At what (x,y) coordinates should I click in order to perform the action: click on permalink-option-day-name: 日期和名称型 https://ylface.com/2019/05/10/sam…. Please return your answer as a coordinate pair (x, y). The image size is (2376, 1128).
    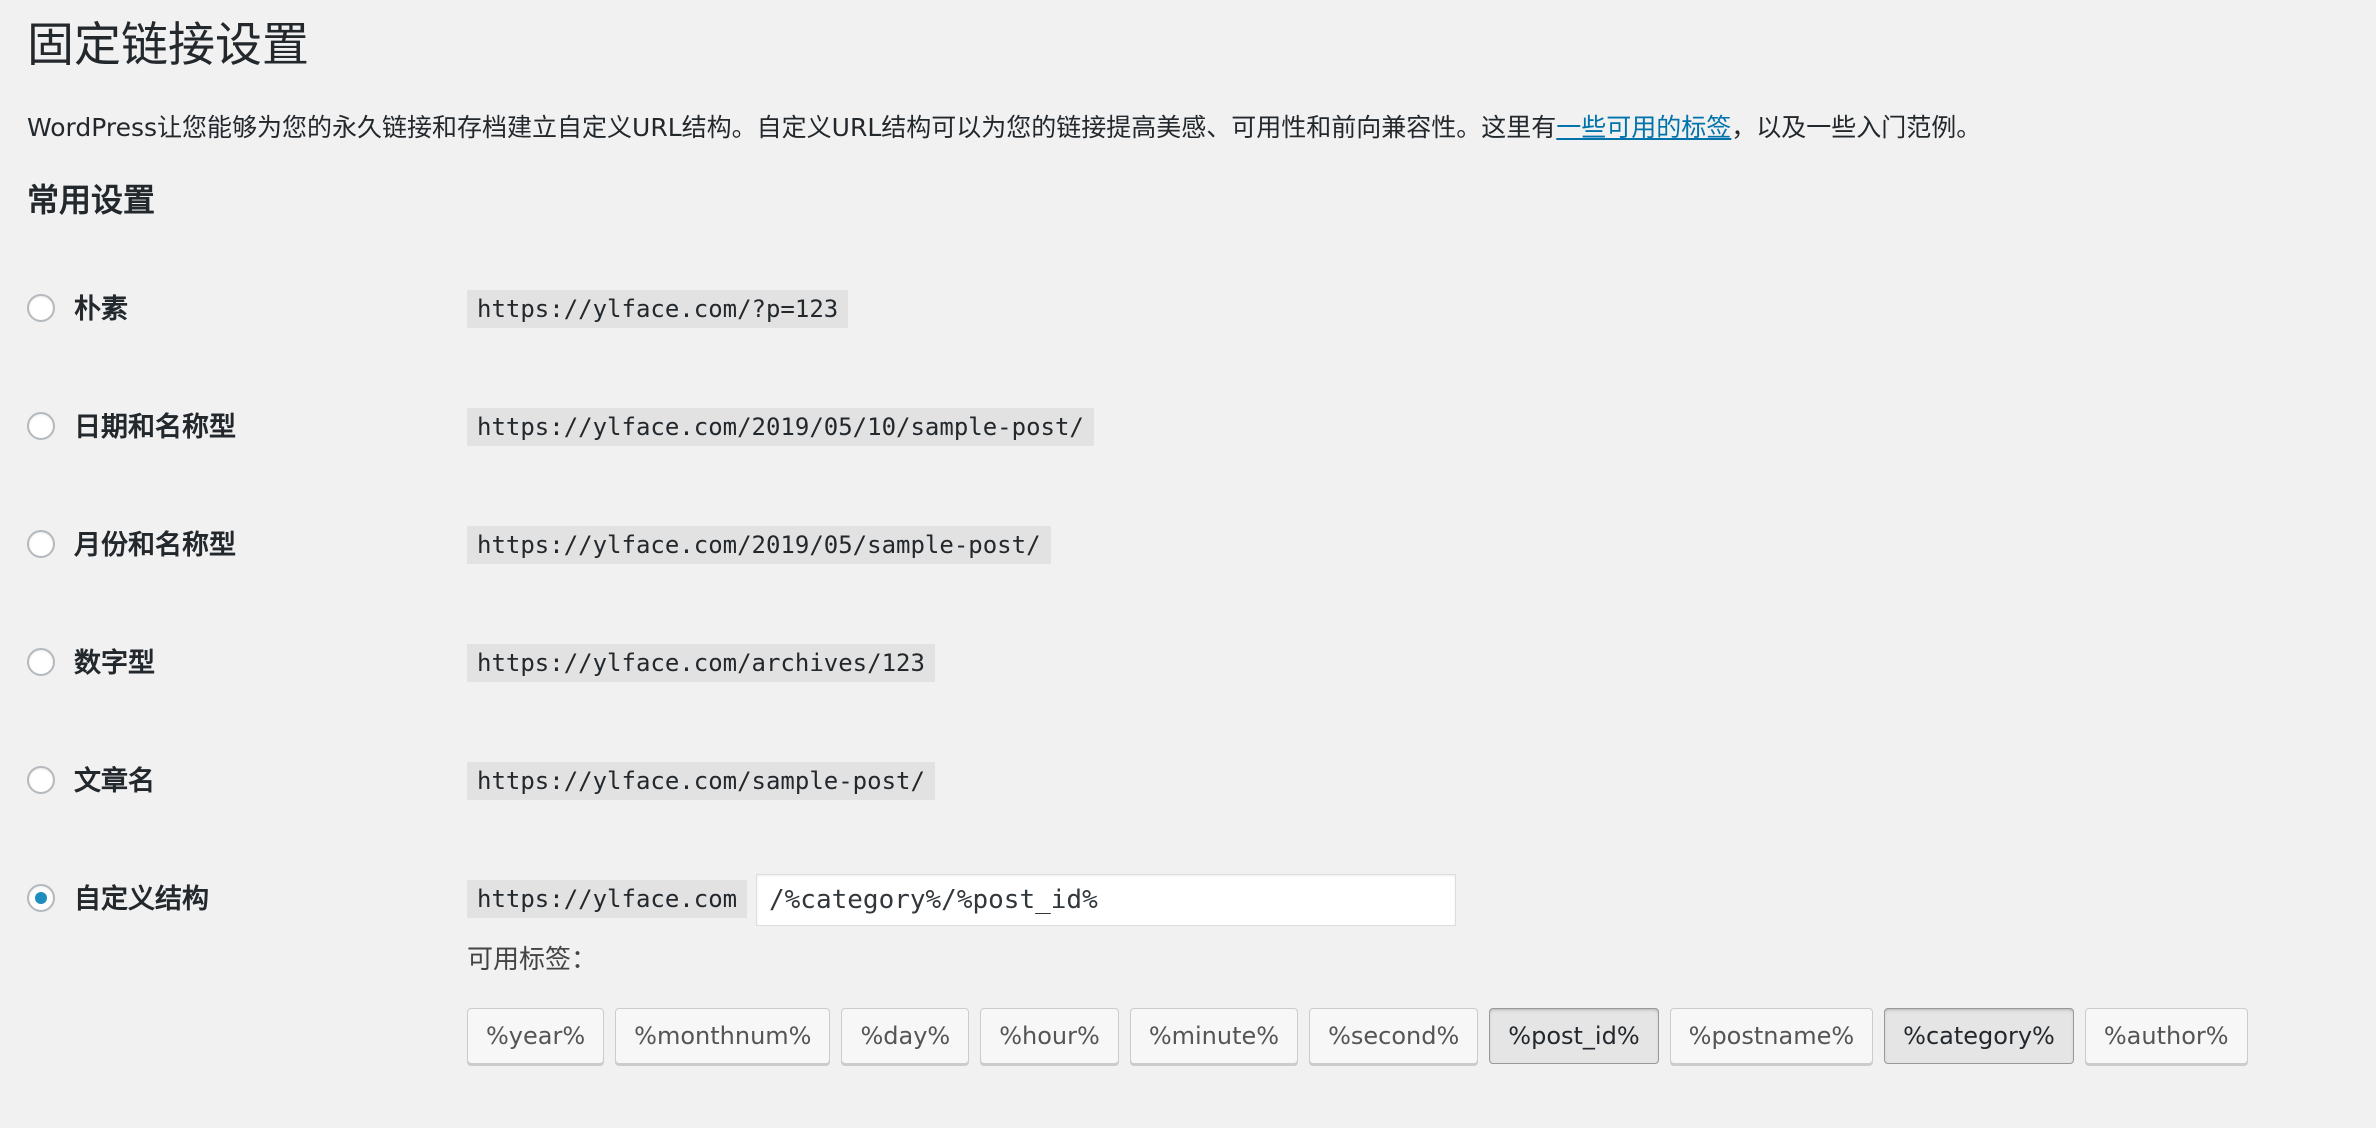
    Looking at the image, I should click on (1188, 428).